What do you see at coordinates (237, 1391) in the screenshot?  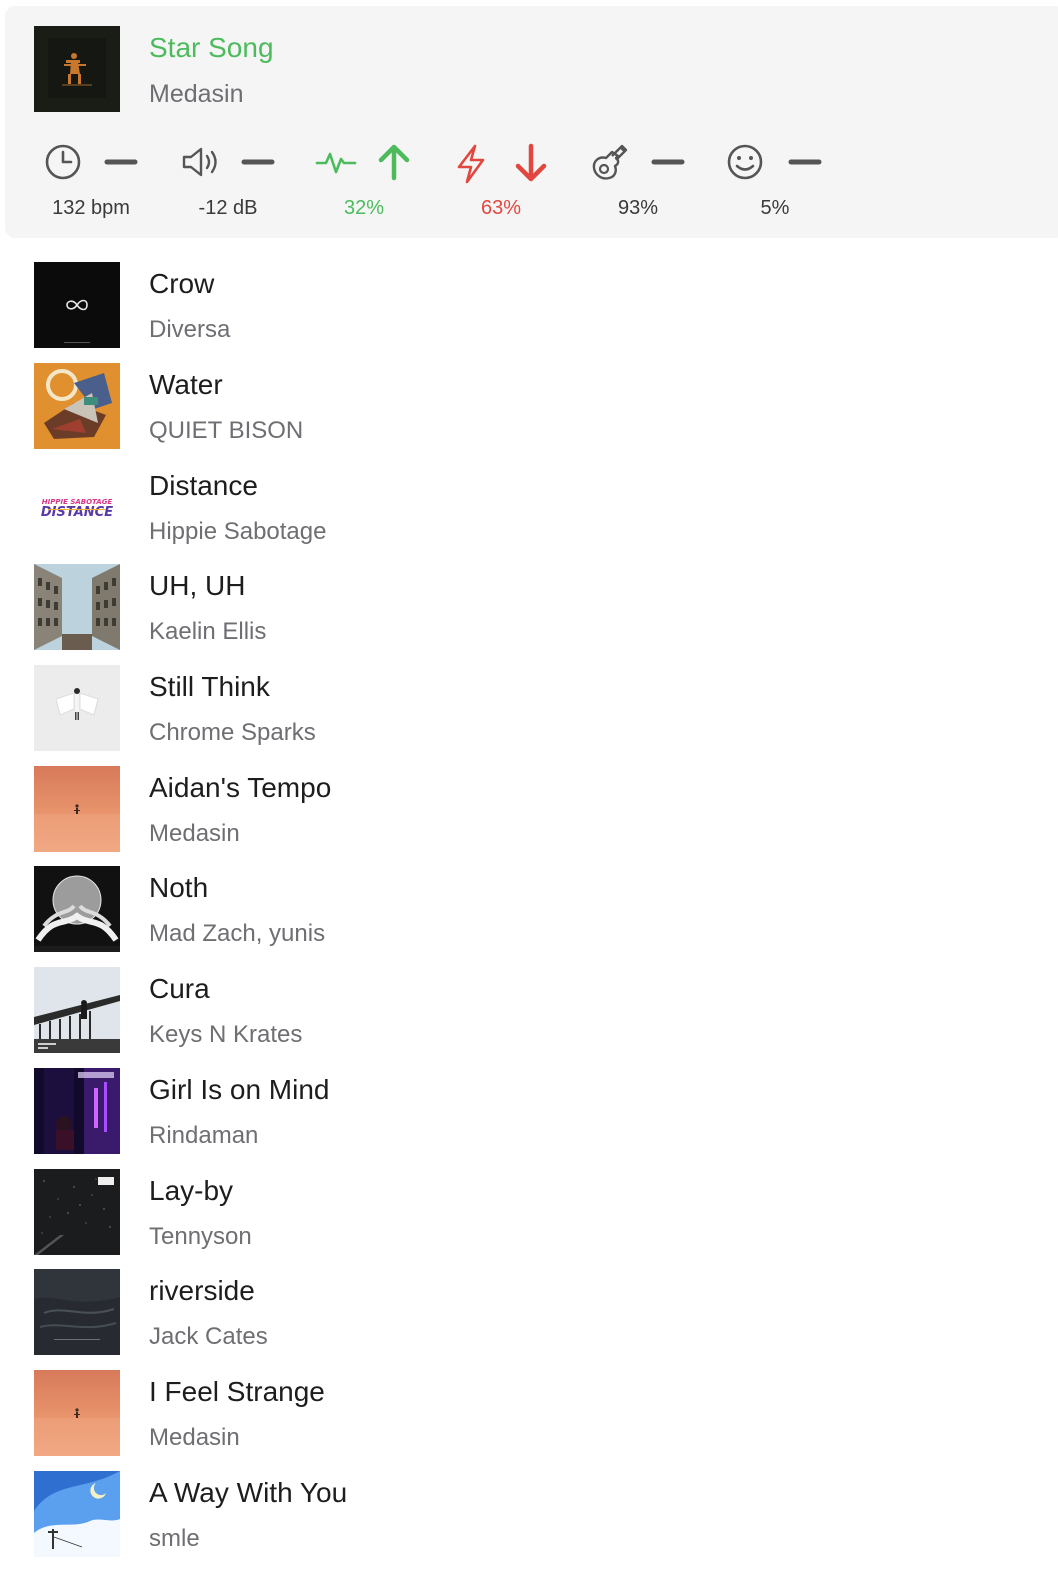 I see `track-title: I Feel Strange` at bounding box center [237, 1391].